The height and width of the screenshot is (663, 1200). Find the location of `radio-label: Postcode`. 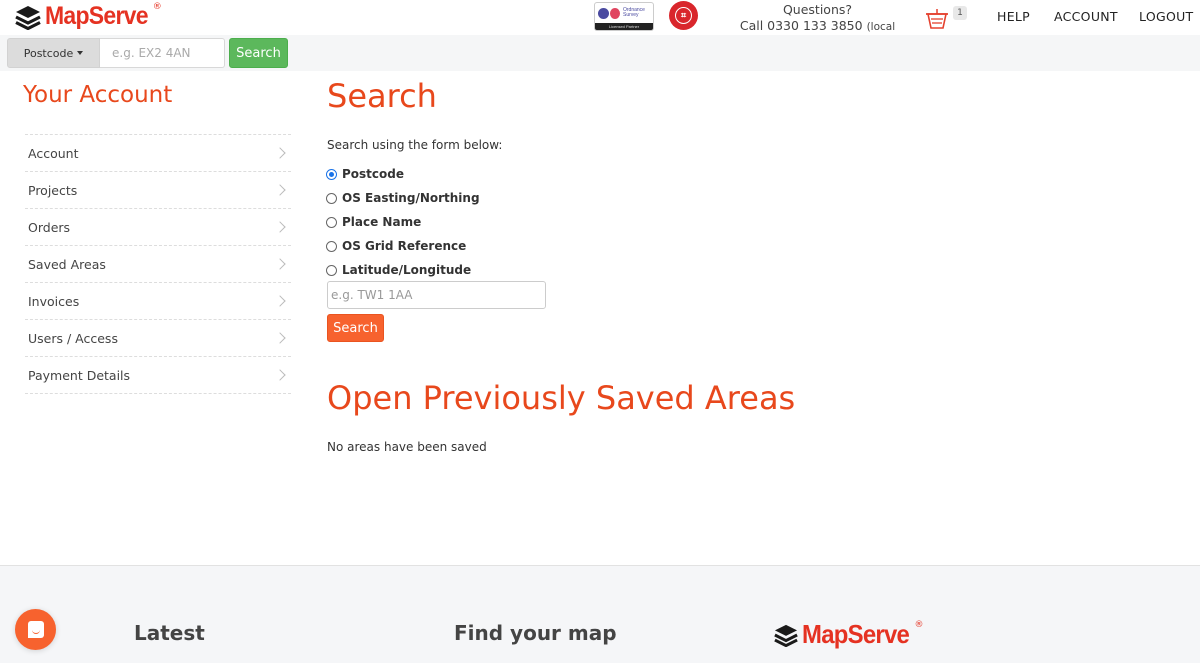

radio-label: Postcode is located at coordinates (373, 174).